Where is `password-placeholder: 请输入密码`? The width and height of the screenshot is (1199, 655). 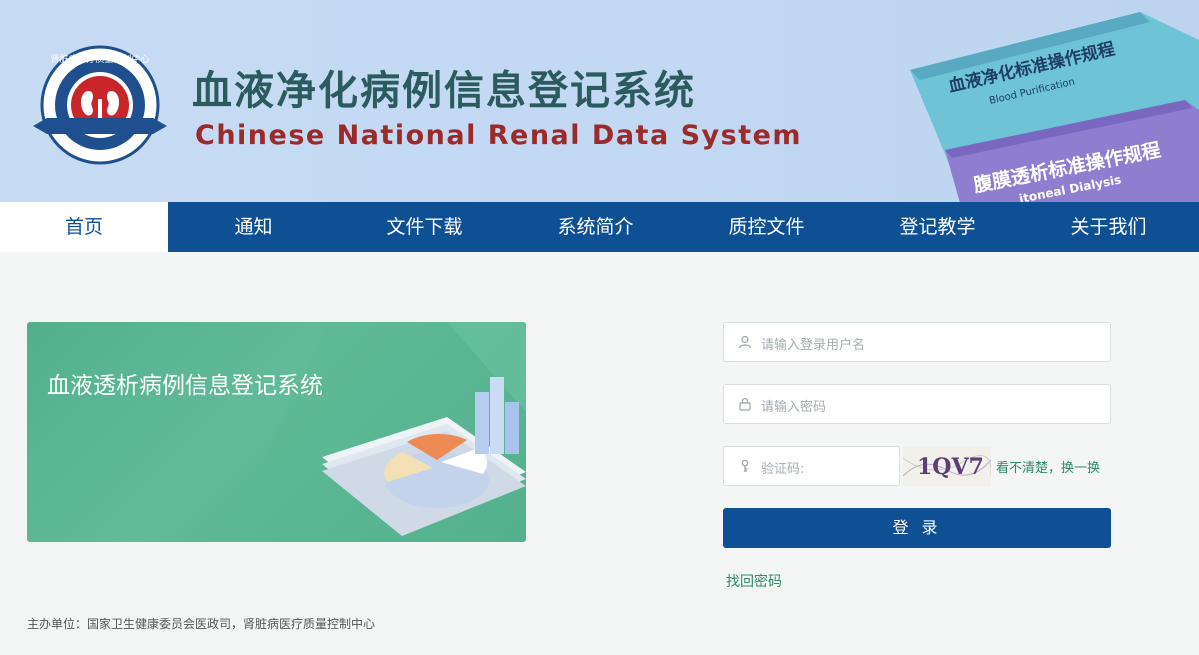 password-placeholder: 请输入密码 is located at coordinates (794, 407).